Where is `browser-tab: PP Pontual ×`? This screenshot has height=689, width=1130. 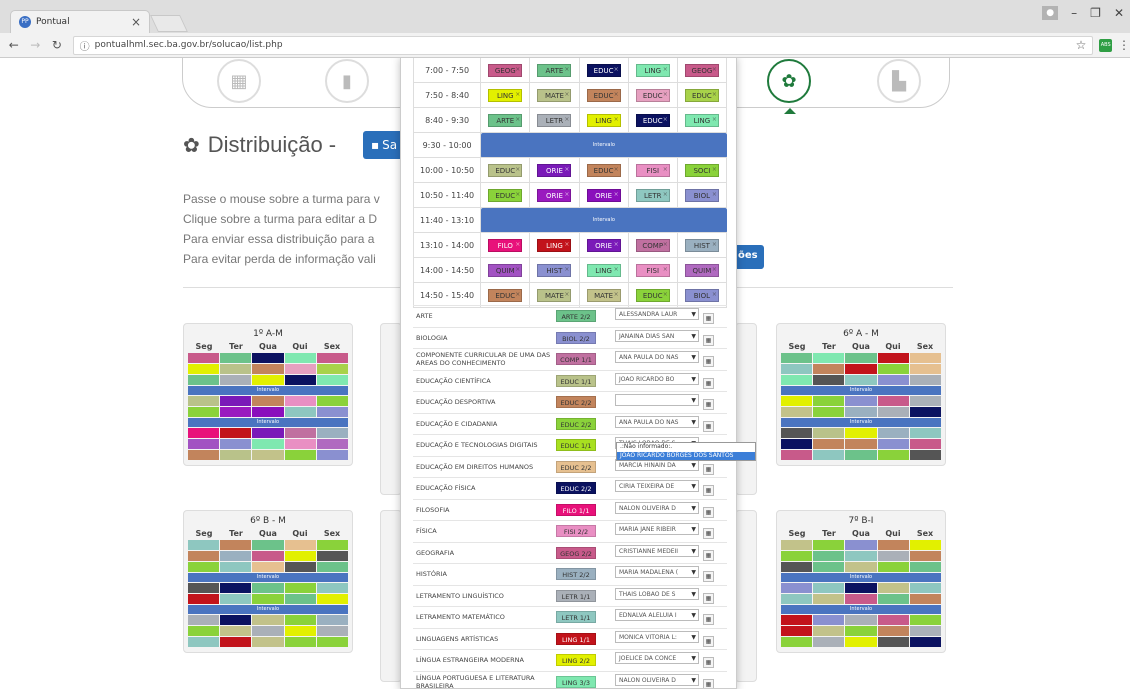 browser-tab: PP Pontual × is located at coordinates (80, 21).